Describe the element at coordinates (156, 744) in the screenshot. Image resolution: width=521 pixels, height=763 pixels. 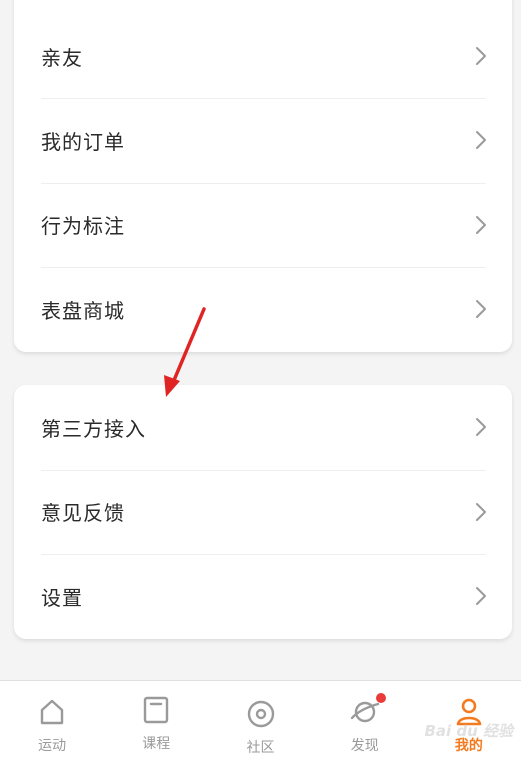
I see `tab-label: 课程` at that location.